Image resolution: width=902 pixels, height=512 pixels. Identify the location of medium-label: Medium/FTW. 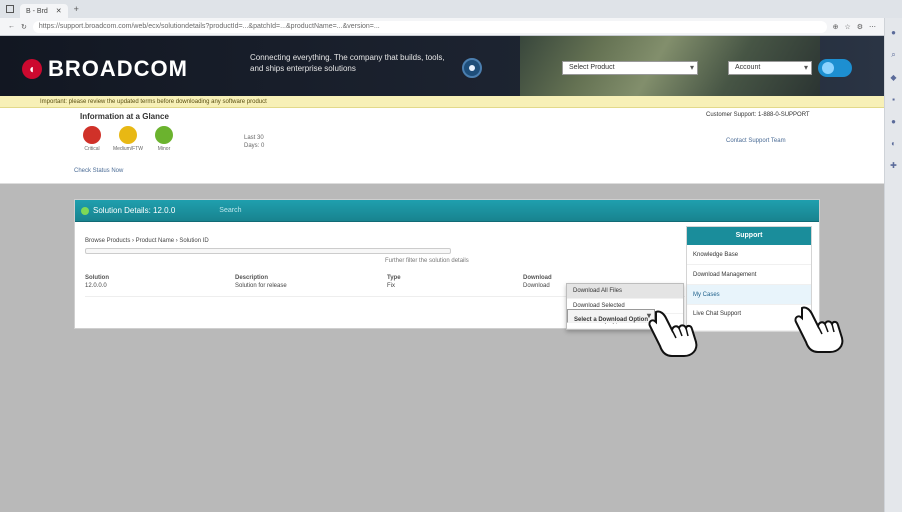
(128, 149).